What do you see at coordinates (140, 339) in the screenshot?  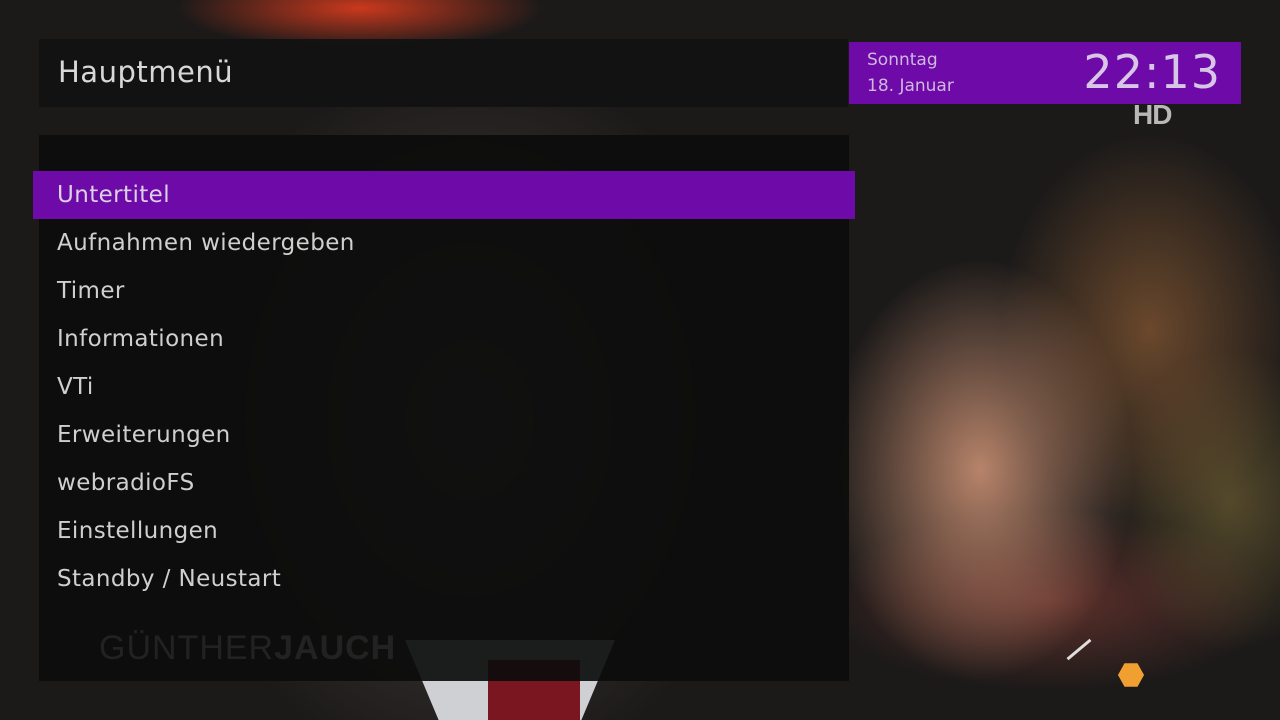 I see `menu-item-informationen: Informationen` at bounding box center [140, 339].